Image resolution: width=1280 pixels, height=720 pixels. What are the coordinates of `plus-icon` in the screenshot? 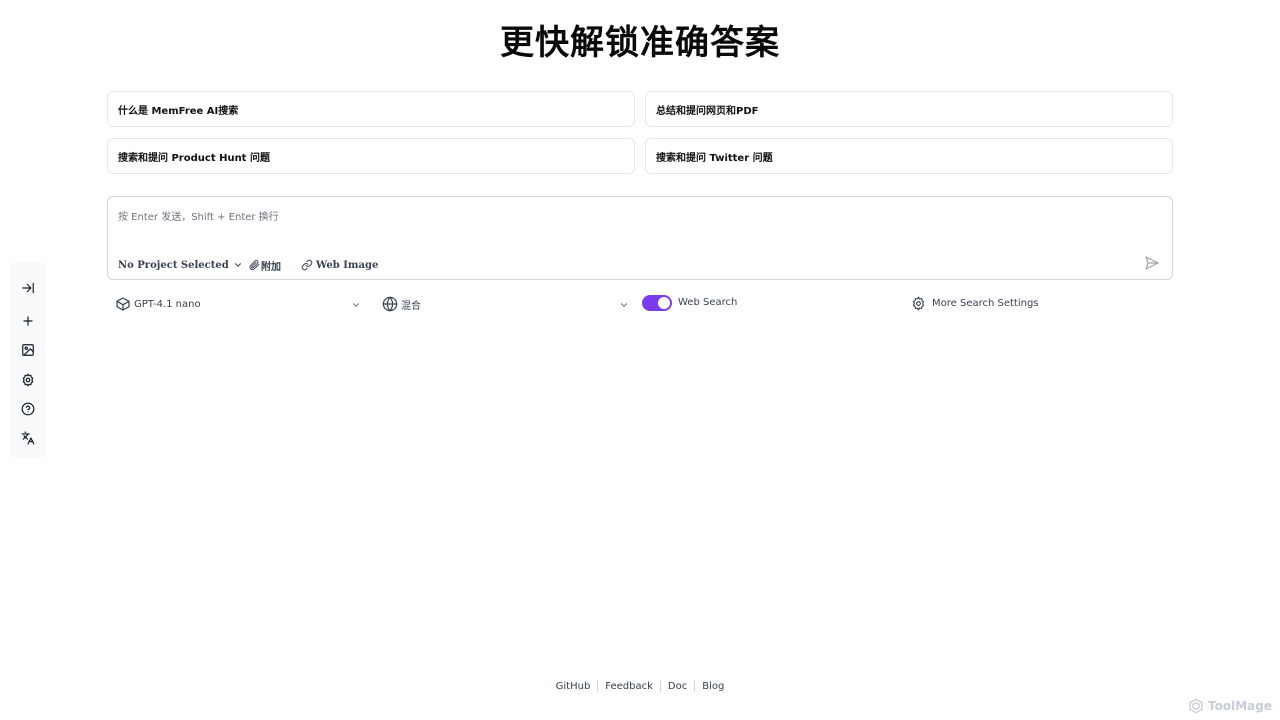 It's located at (28, 321).